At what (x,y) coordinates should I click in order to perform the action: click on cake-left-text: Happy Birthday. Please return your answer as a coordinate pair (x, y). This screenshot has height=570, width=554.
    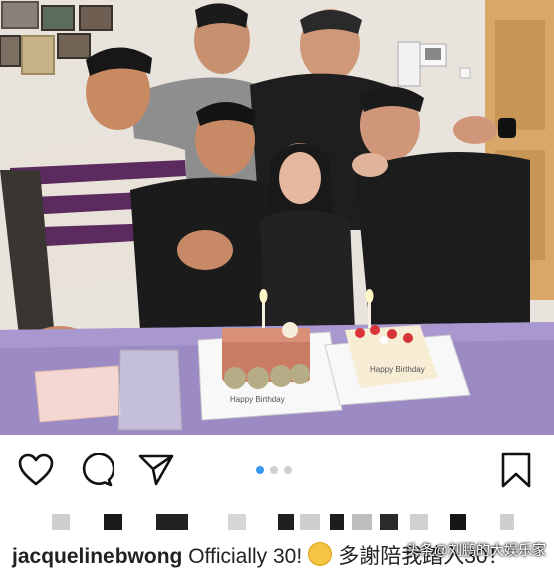
    Looking at the image, I should click on (257, 399).